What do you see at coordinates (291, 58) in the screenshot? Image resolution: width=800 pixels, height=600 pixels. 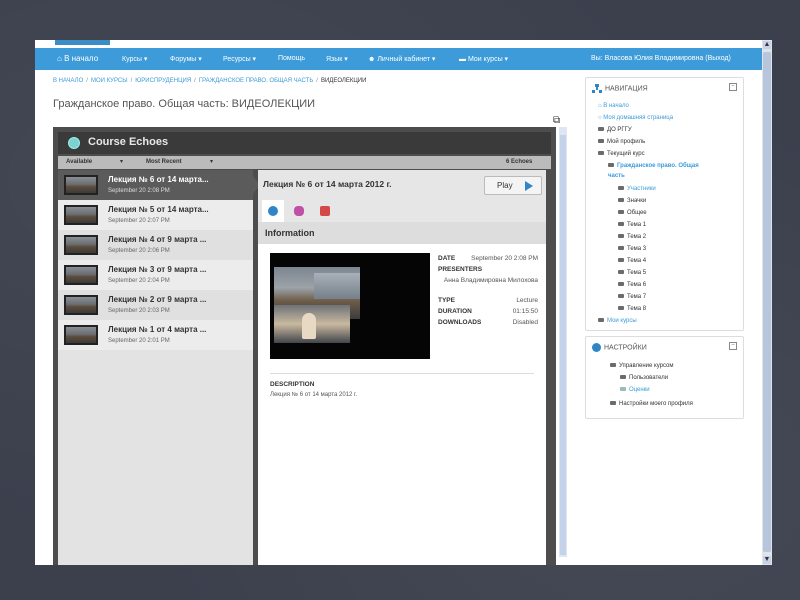 I see `nav-help: Помощь` at bounding box center [291, 58].